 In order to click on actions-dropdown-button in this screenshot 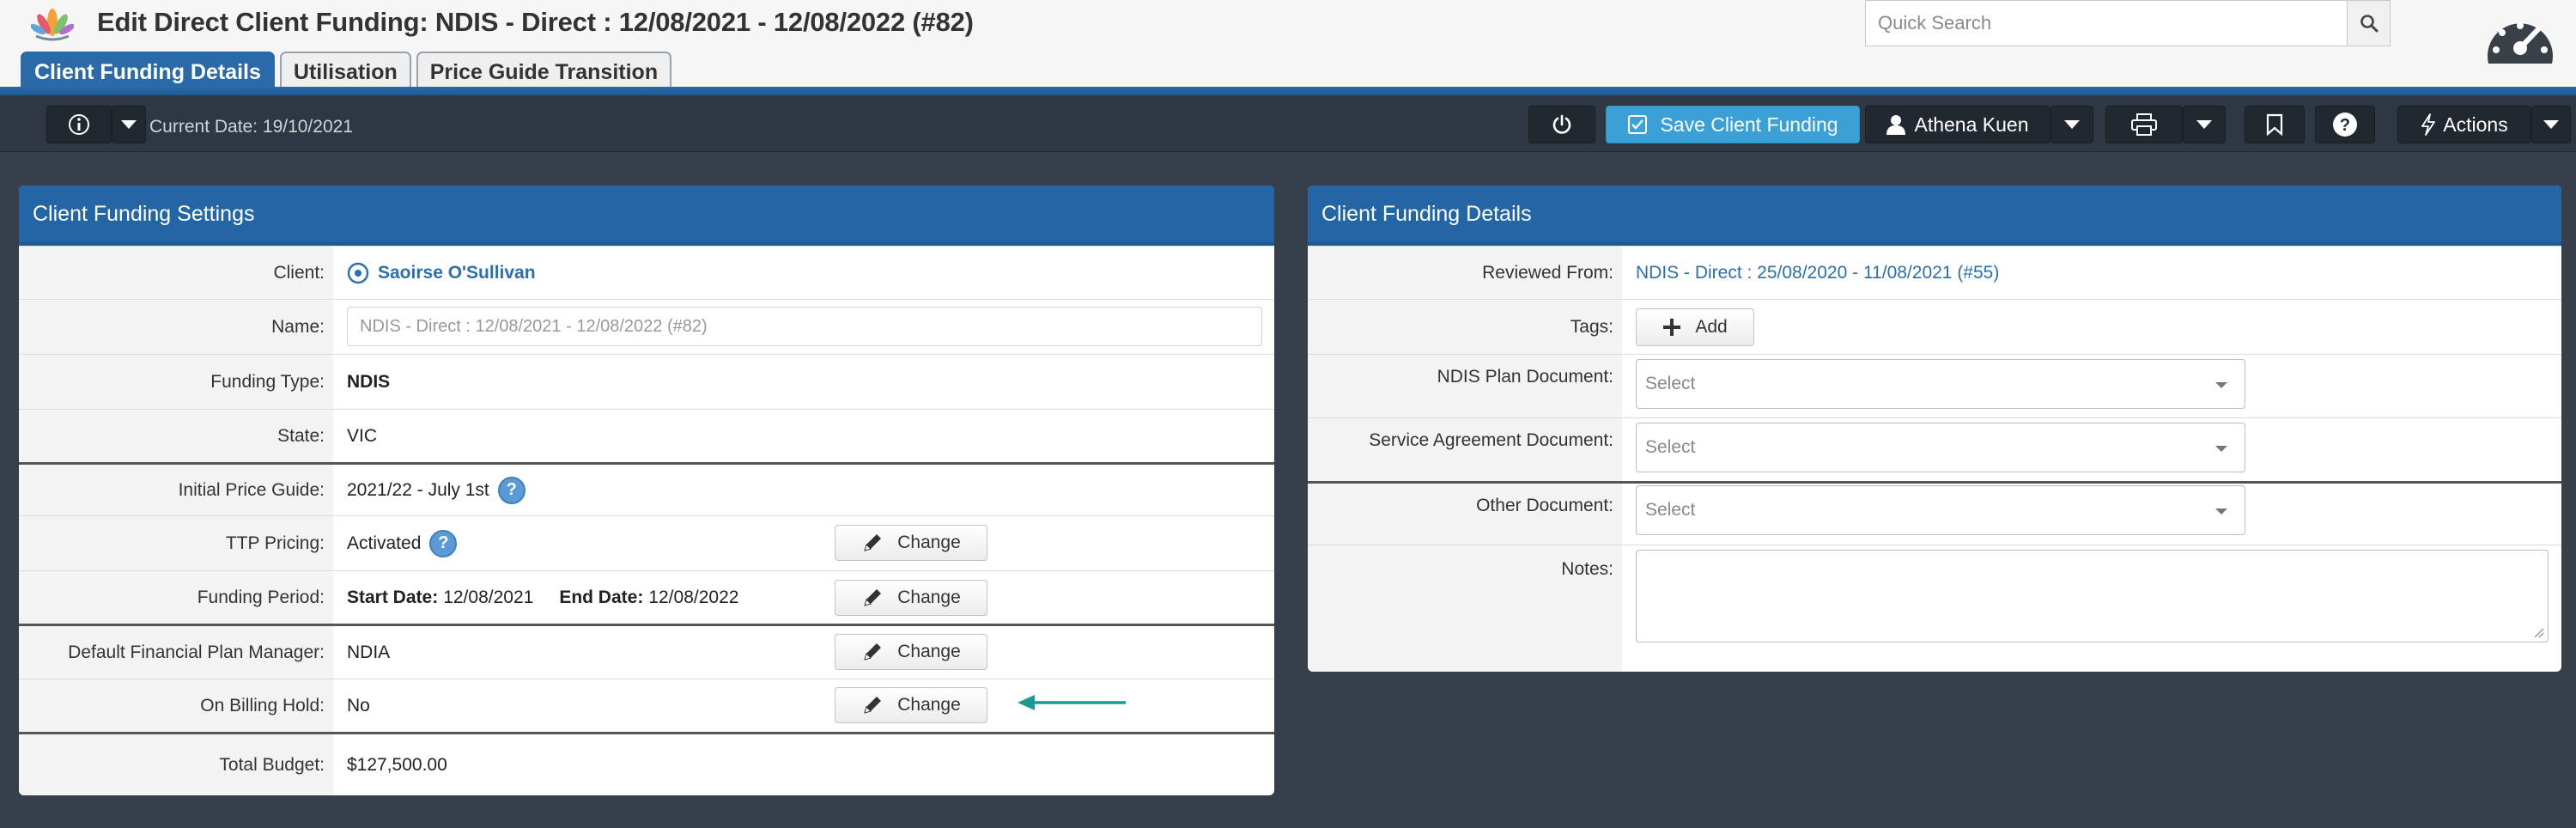, I will do `click(2551, 124)`.